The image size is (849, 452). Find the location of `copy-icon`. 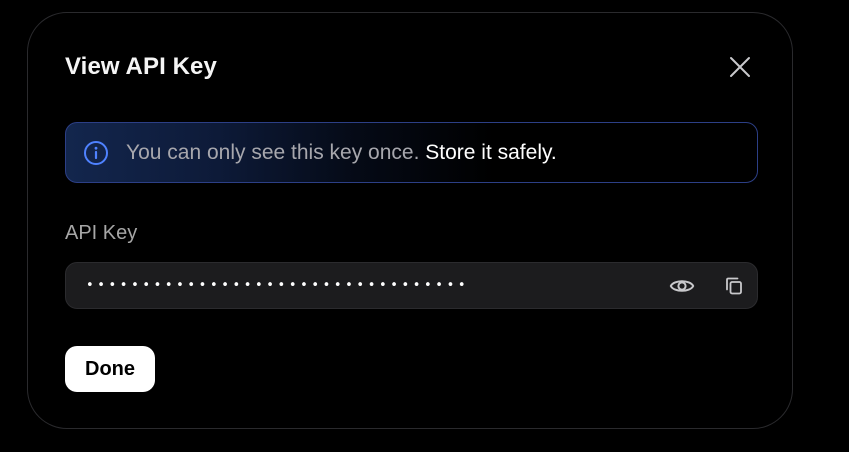

copy-icon is located at coordinates (734, 286).